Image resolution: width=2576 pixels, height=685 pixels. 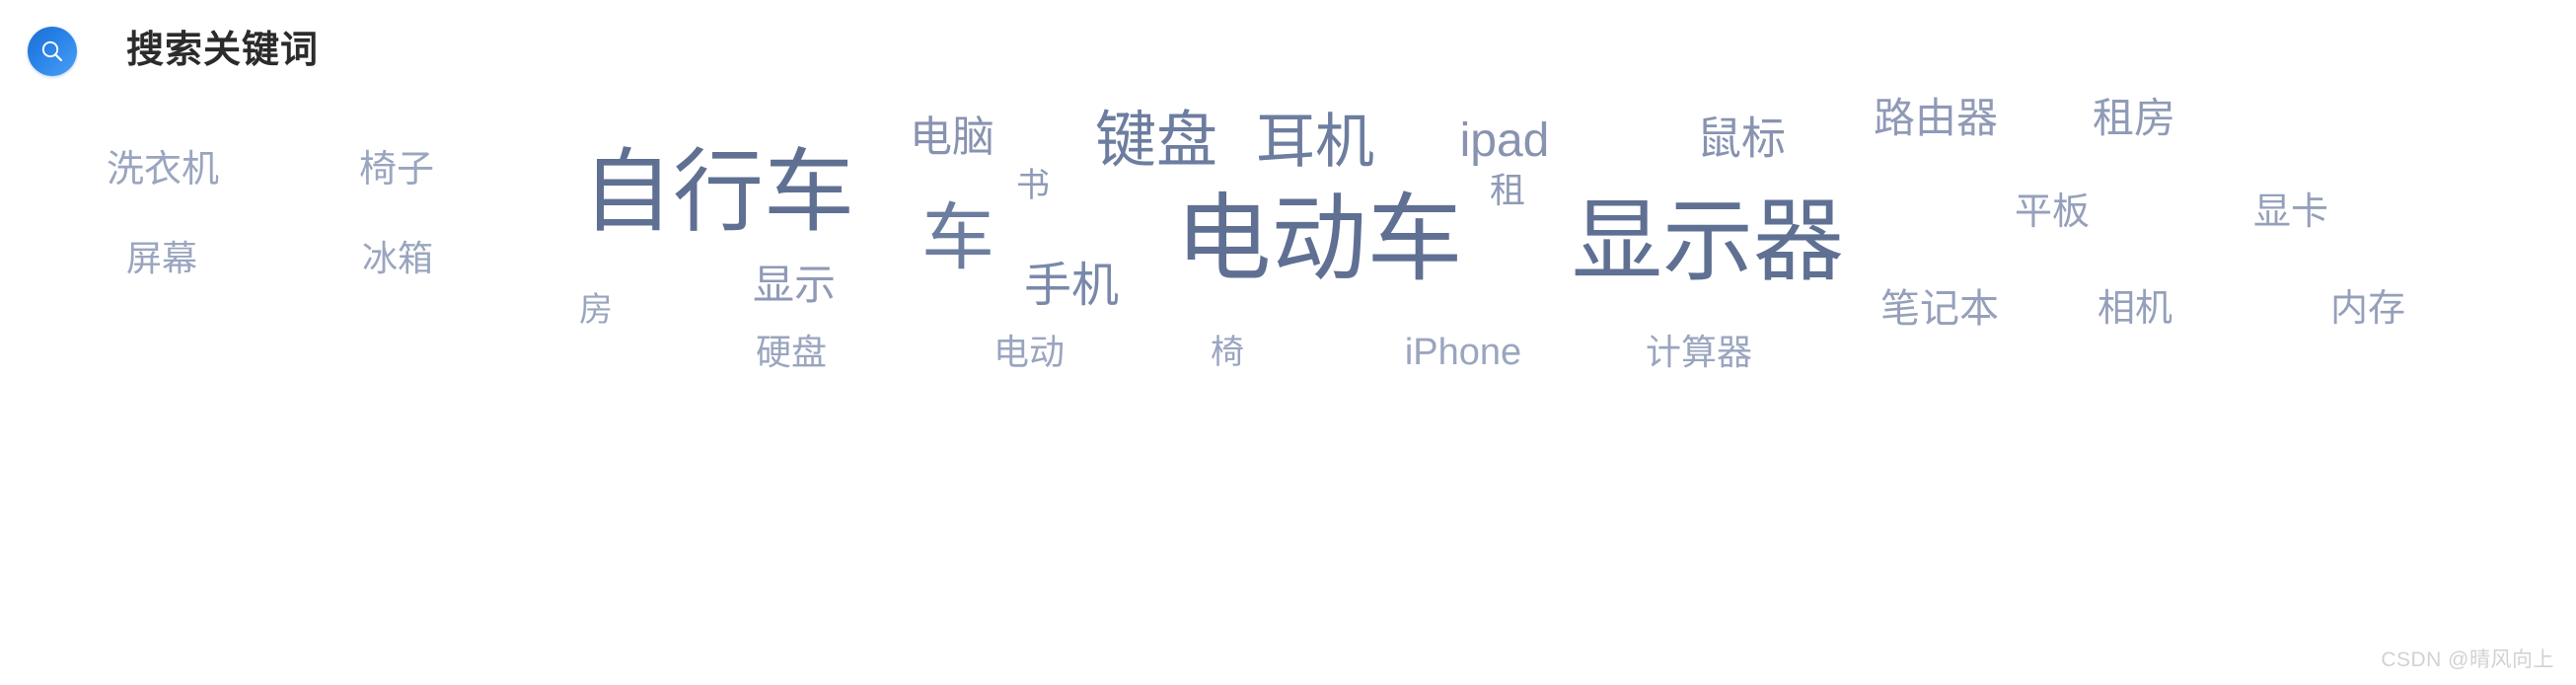 I want to click on word-cloud-item: ipad, so click(x=1505, y=141).